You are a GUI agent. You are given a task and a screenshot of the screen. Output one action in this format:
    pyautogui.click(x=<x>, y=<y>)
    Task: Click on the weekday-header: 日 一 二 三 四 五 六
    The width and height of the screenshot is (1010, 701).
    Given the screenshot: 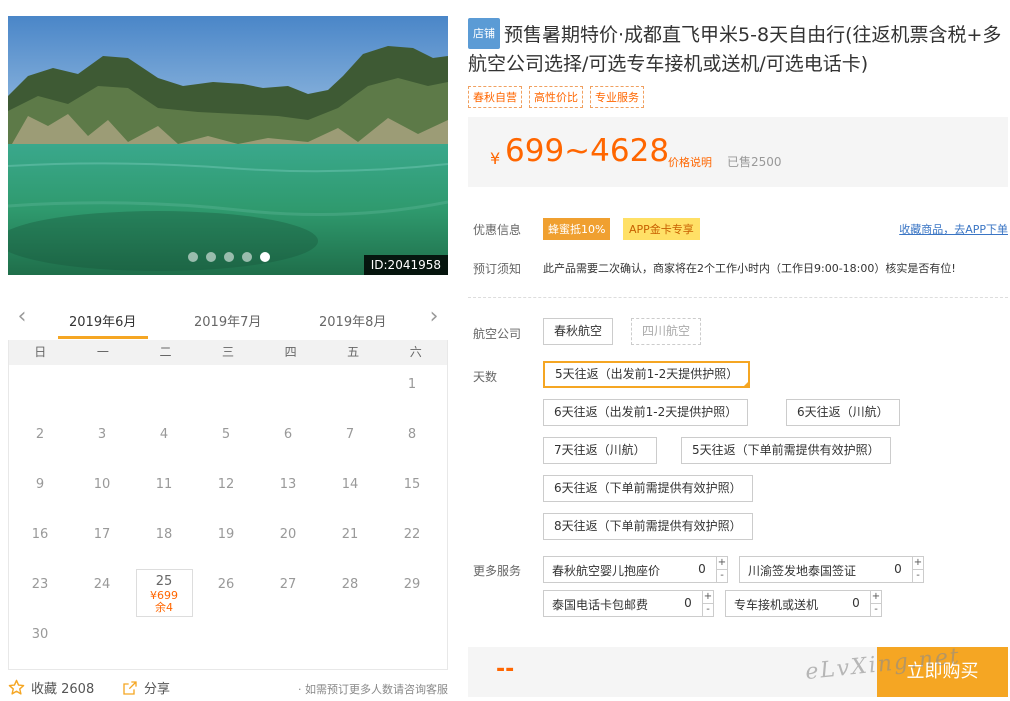 What is the action you would take?
    pyautogui.click(x=228, y=352)
    